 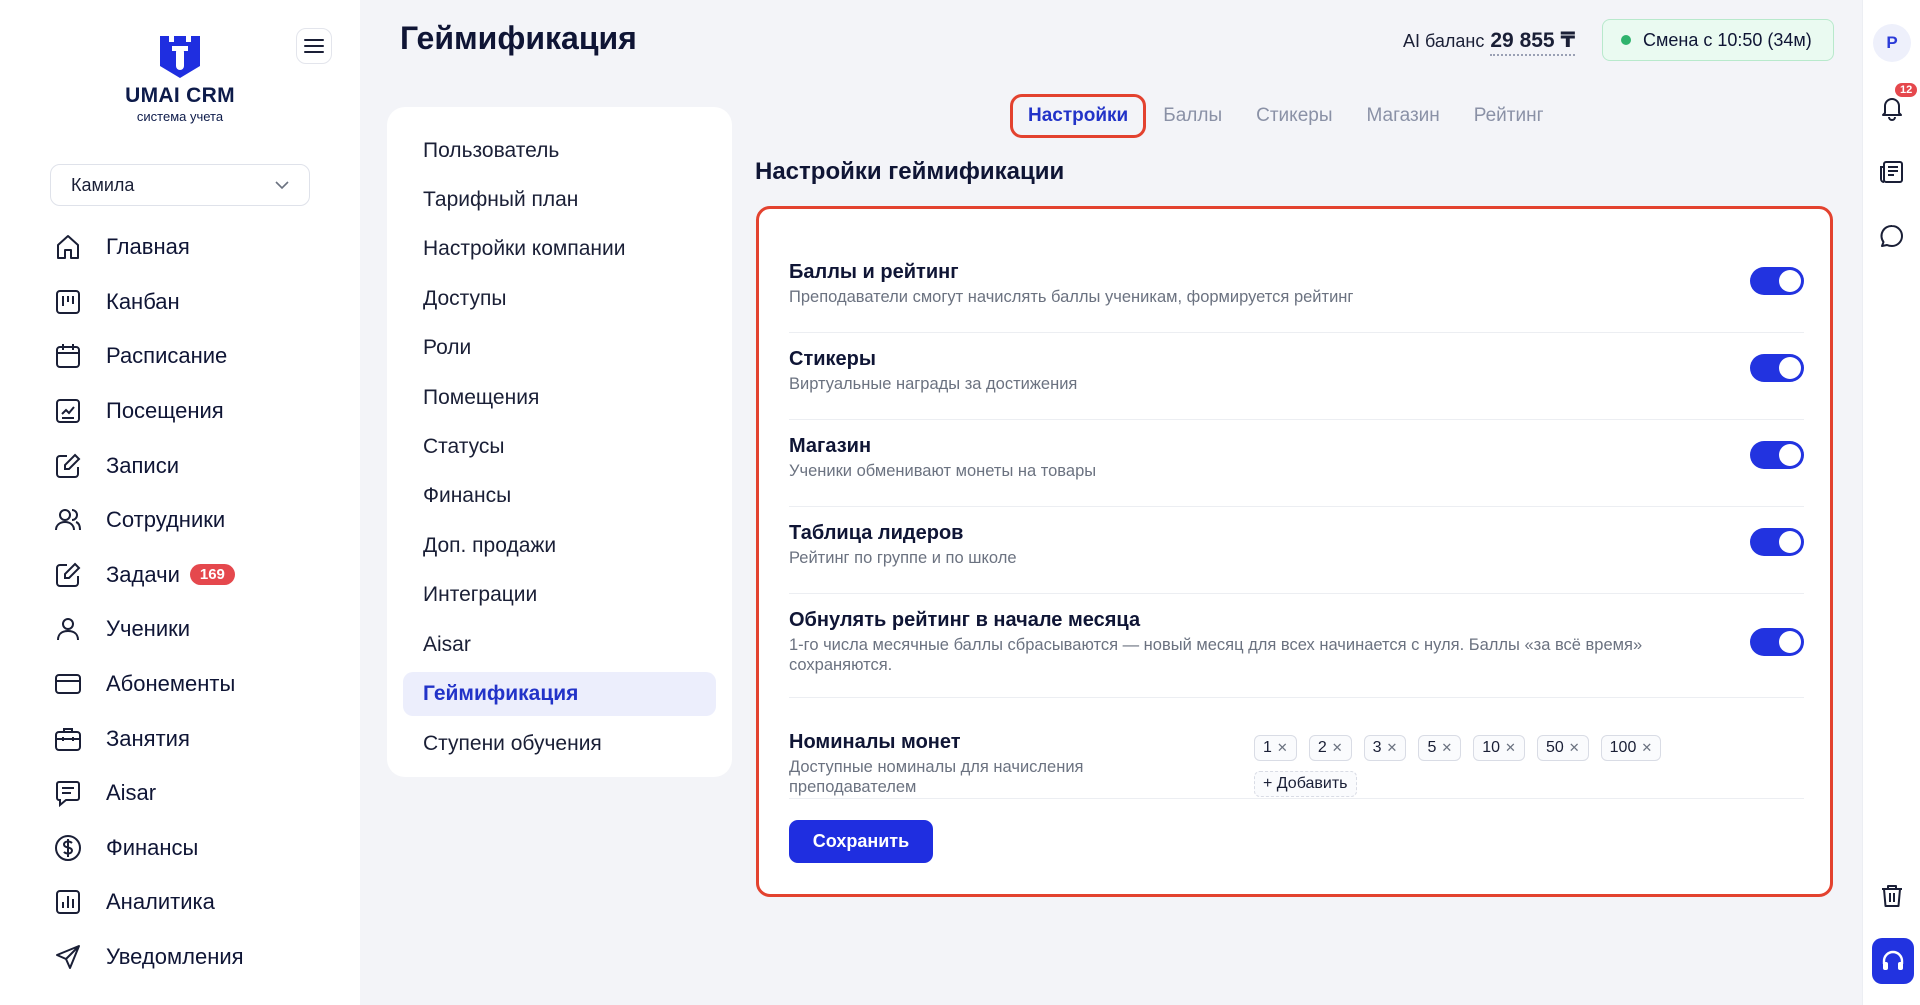 I want to click on users-icon, so click(x=68, y=520).